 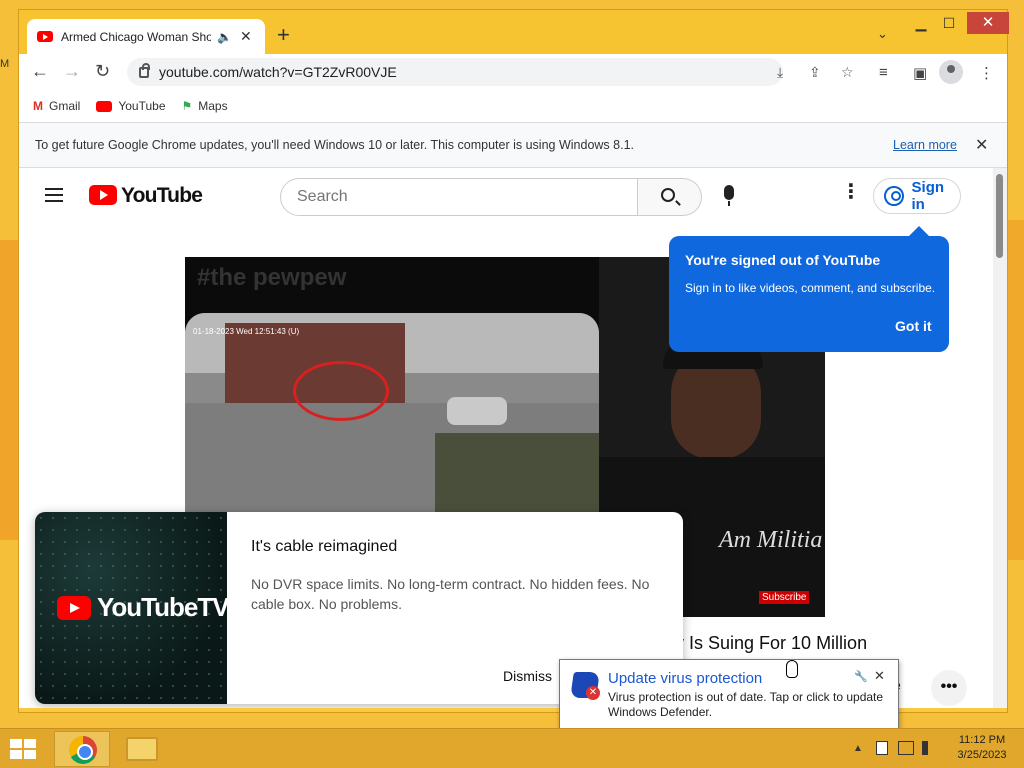 I want to click on learn-more-link: Learn more, so click(x=925, y=145).